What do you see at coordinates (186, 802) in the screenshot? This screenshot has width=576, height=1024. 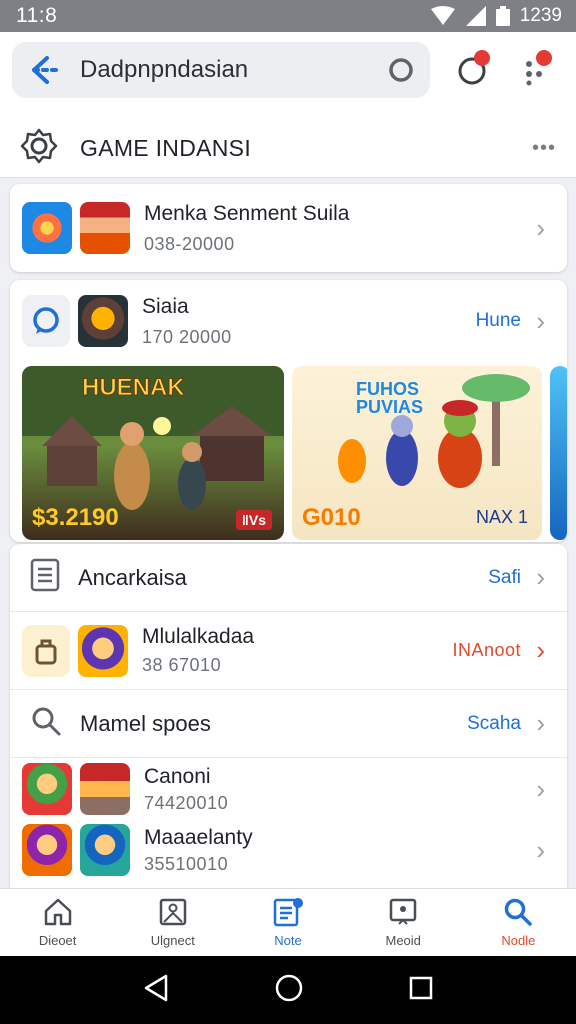 I see `list-item-subtitle: 74420010` at bounding box center [186, 802].